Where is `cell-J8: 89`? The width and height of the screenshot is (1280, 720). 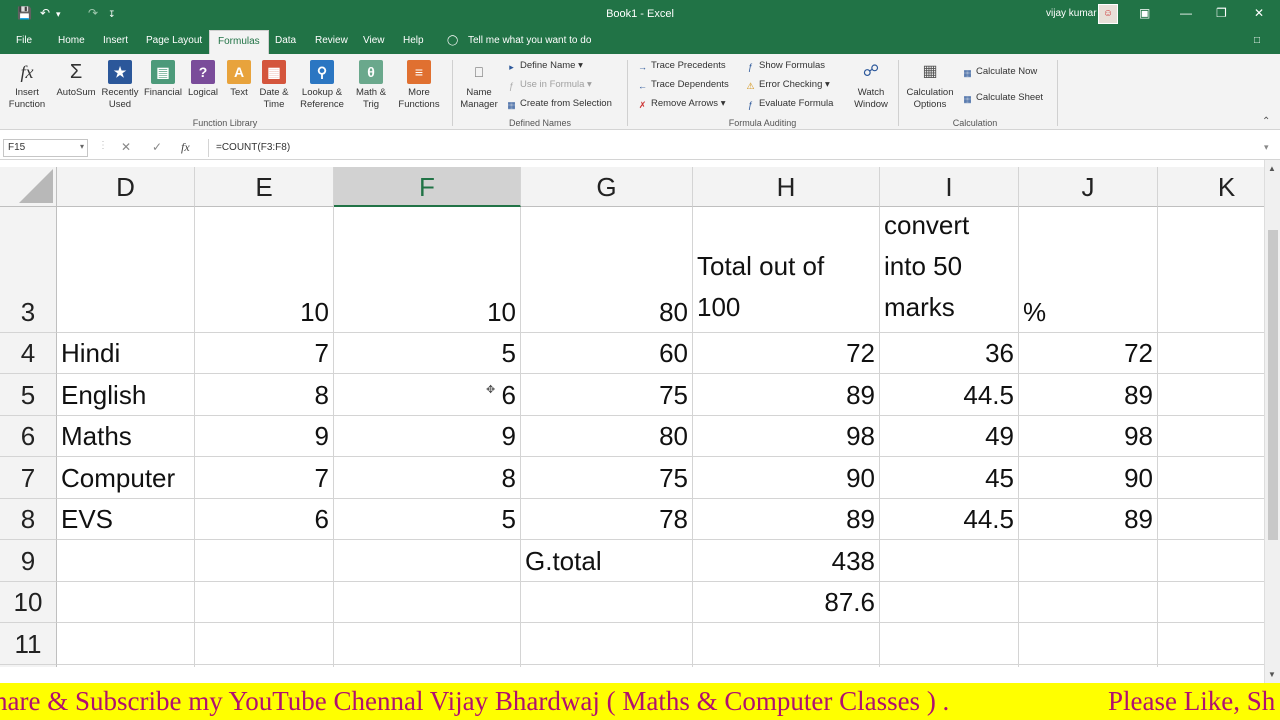
cell-J8: 89 is located at coordinates (1088, 519).